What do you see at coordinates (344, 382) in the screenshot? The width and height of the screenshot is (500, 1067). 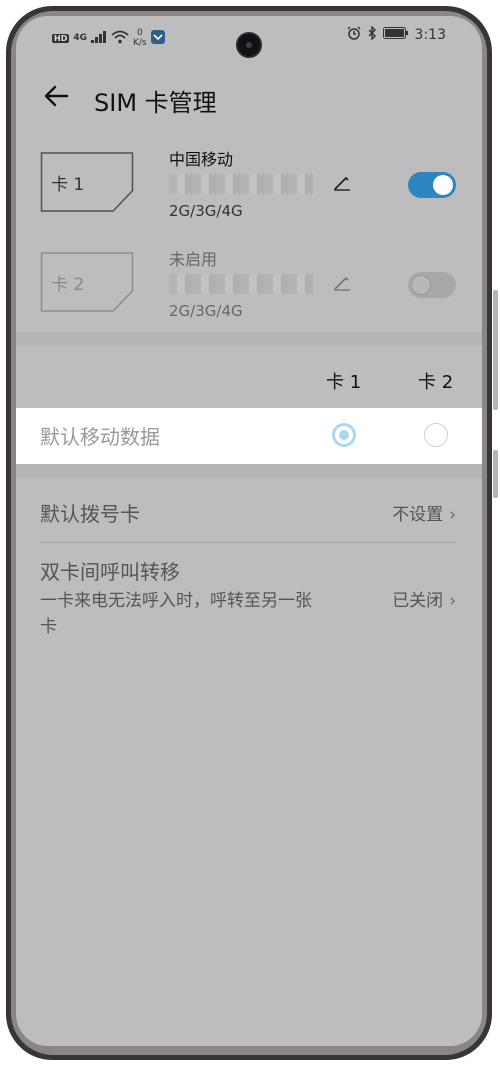 I see `column-header-card1: 卡 1` at bounding box center [344, 382].